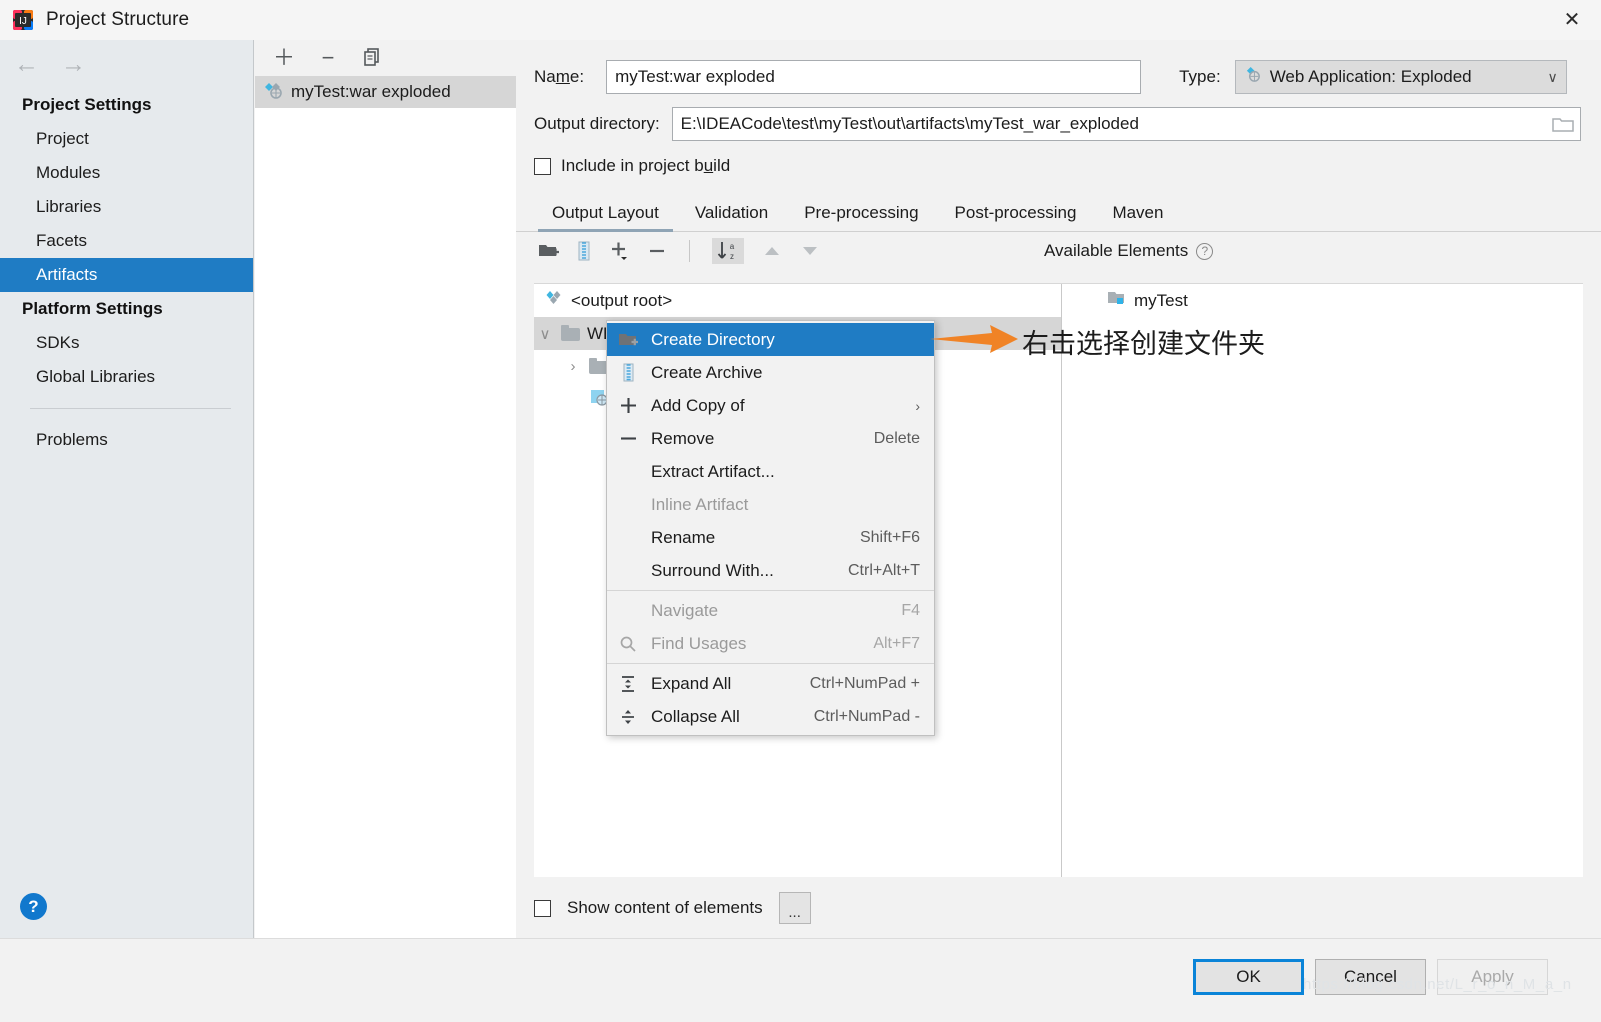  I want to click on chevron-right-icon: ›, so click(573, 366).